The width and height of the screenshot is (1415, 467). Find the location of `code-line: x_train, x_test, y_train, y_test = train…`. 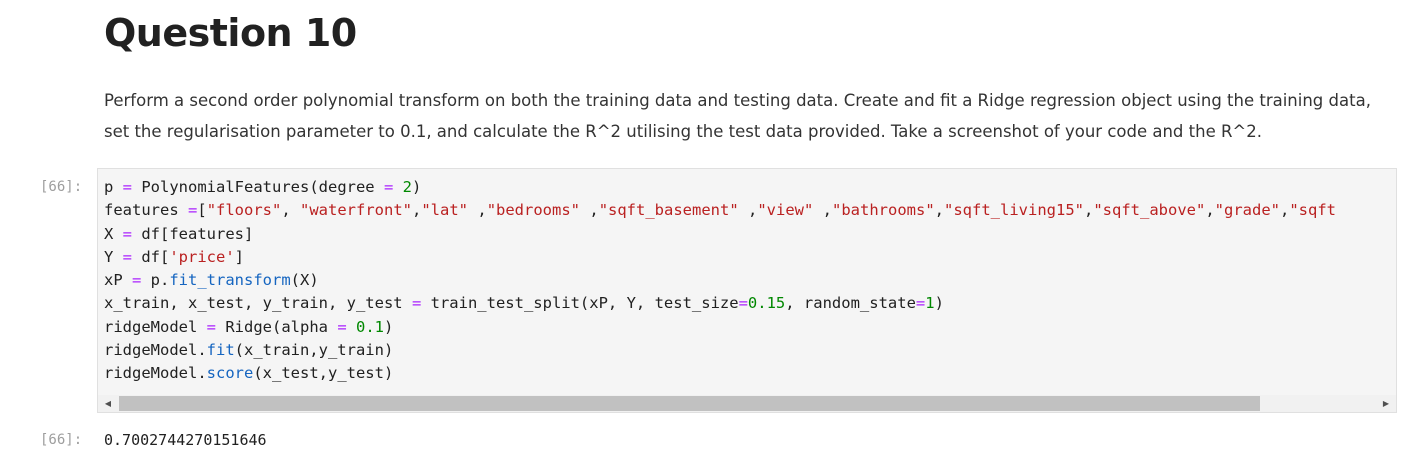

code-line: x_train, x_test, y_train, y_test = train… is located at coordinates (524, 303).